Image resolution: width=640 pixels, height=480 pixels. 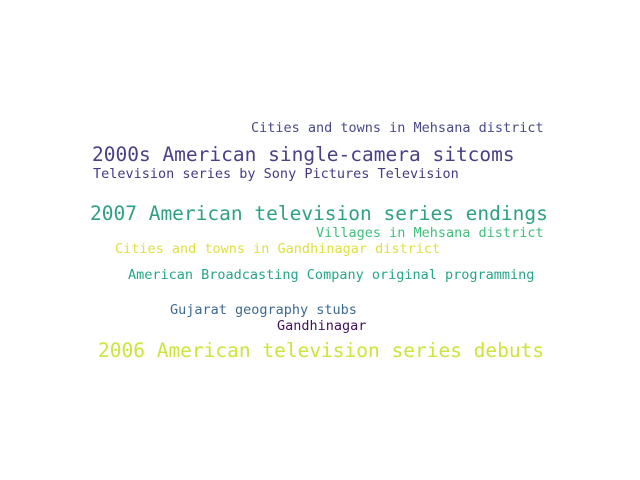 I want to click on word-villages-mehsana: Villages in Mehsana district, so click(x=430, y=233).